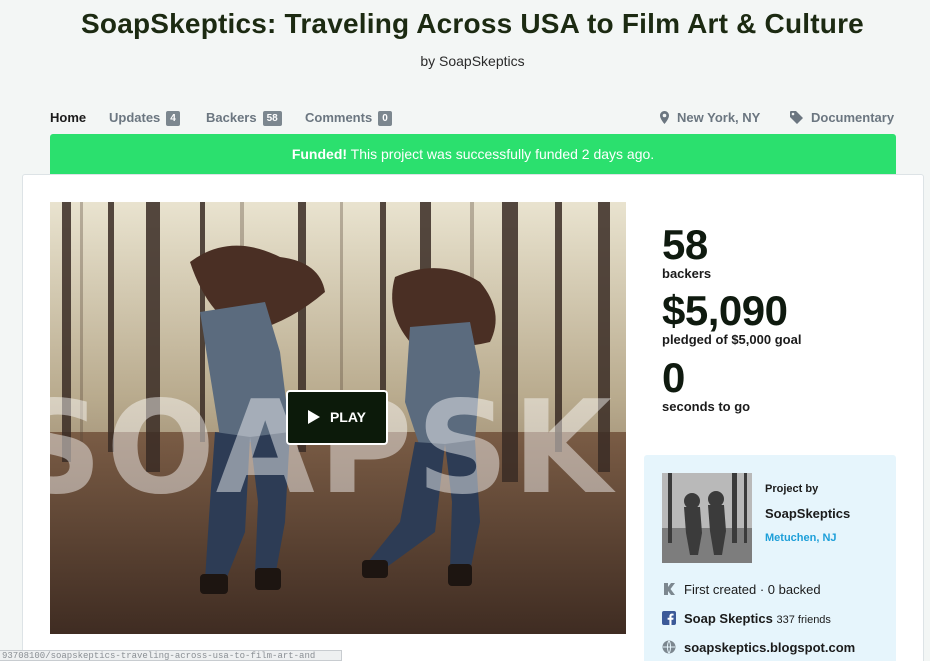  Describe the element at coordinates (803, 620) in the screenshot. I see `facebook-friends: 337 friends` at that location.